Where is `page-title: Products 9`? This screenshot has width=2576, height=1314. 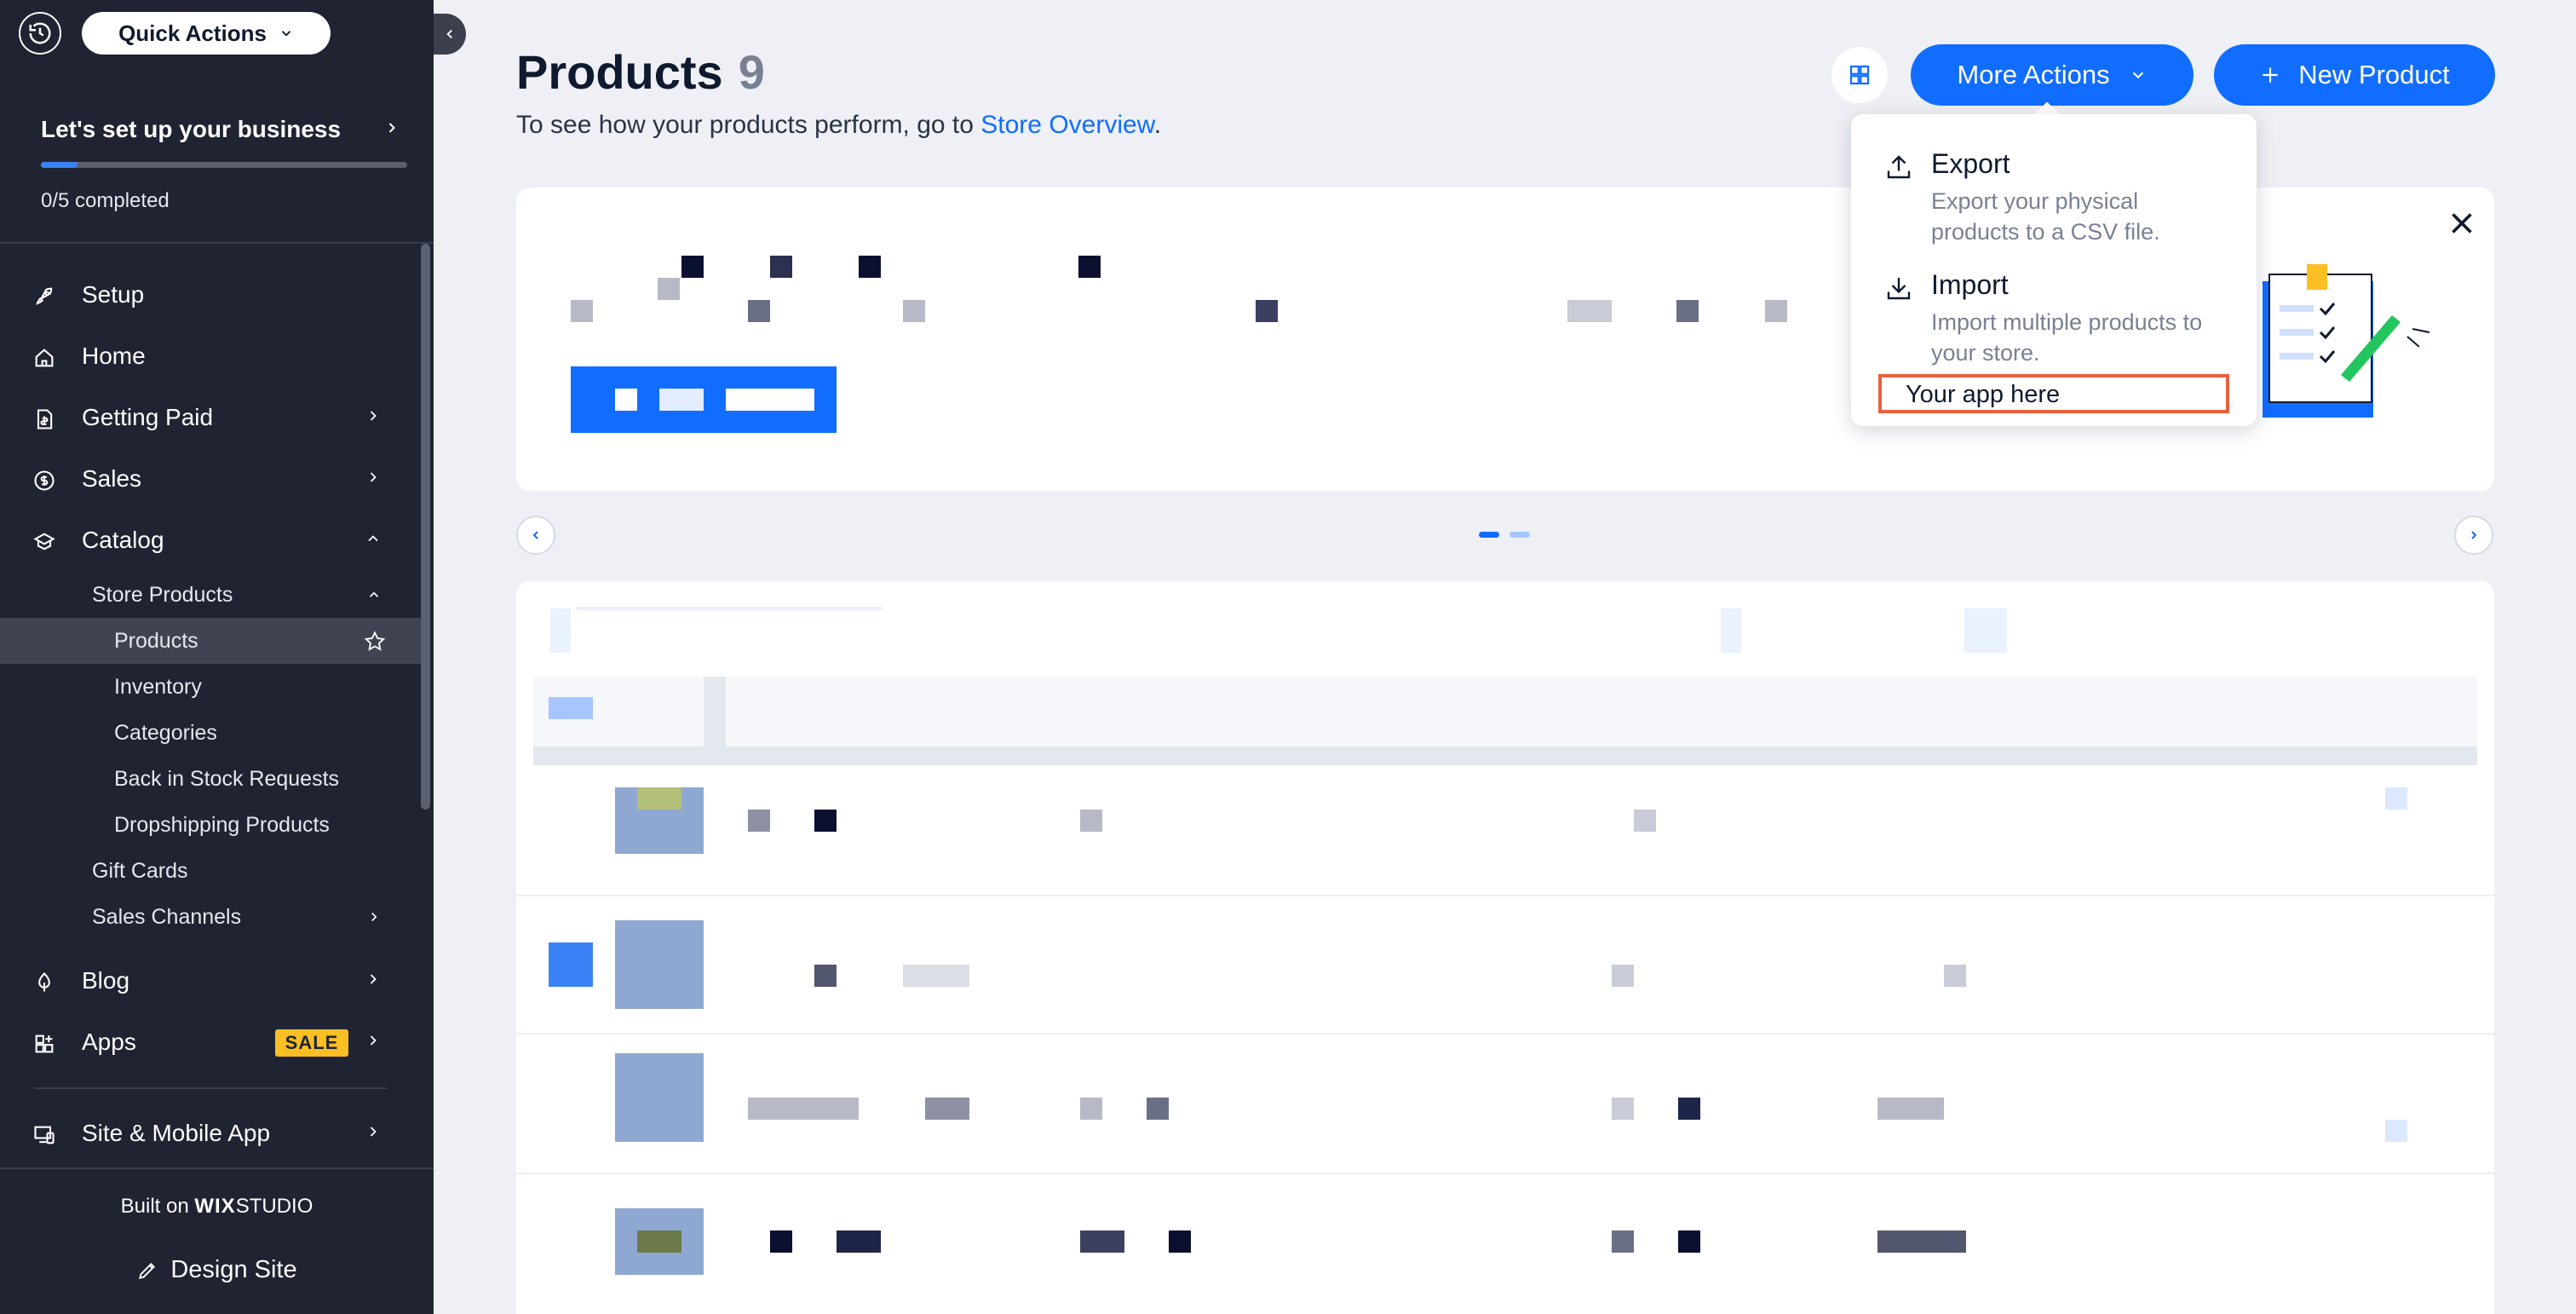
page-title: Products 9 is located at coordinates (640, 72).